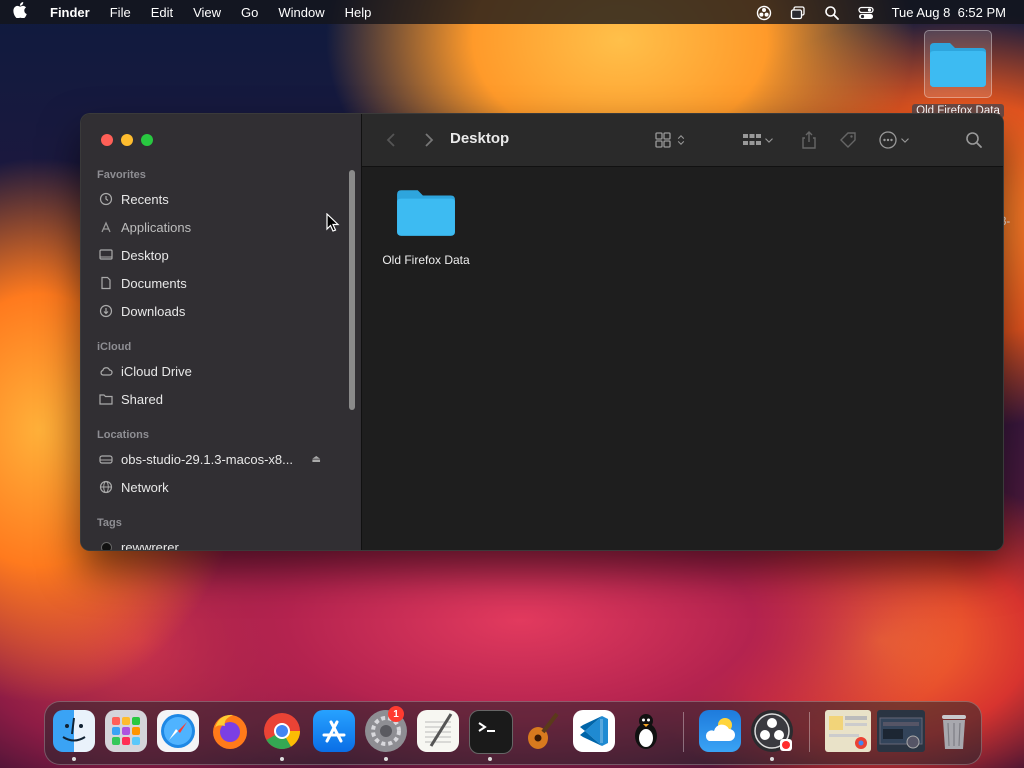 The width and height of the screenshot is (1024, 768). Describe the element at coordinates (178, 731) in the screenshot. I see `safari-dock-icon` at that location.